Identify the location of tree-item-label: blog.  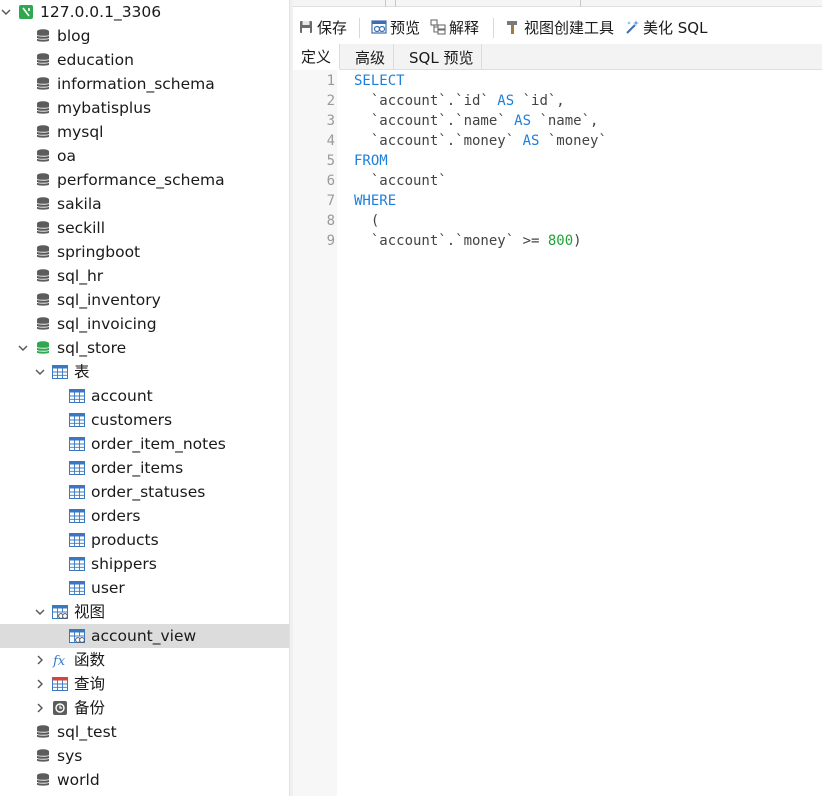
(74, 36).